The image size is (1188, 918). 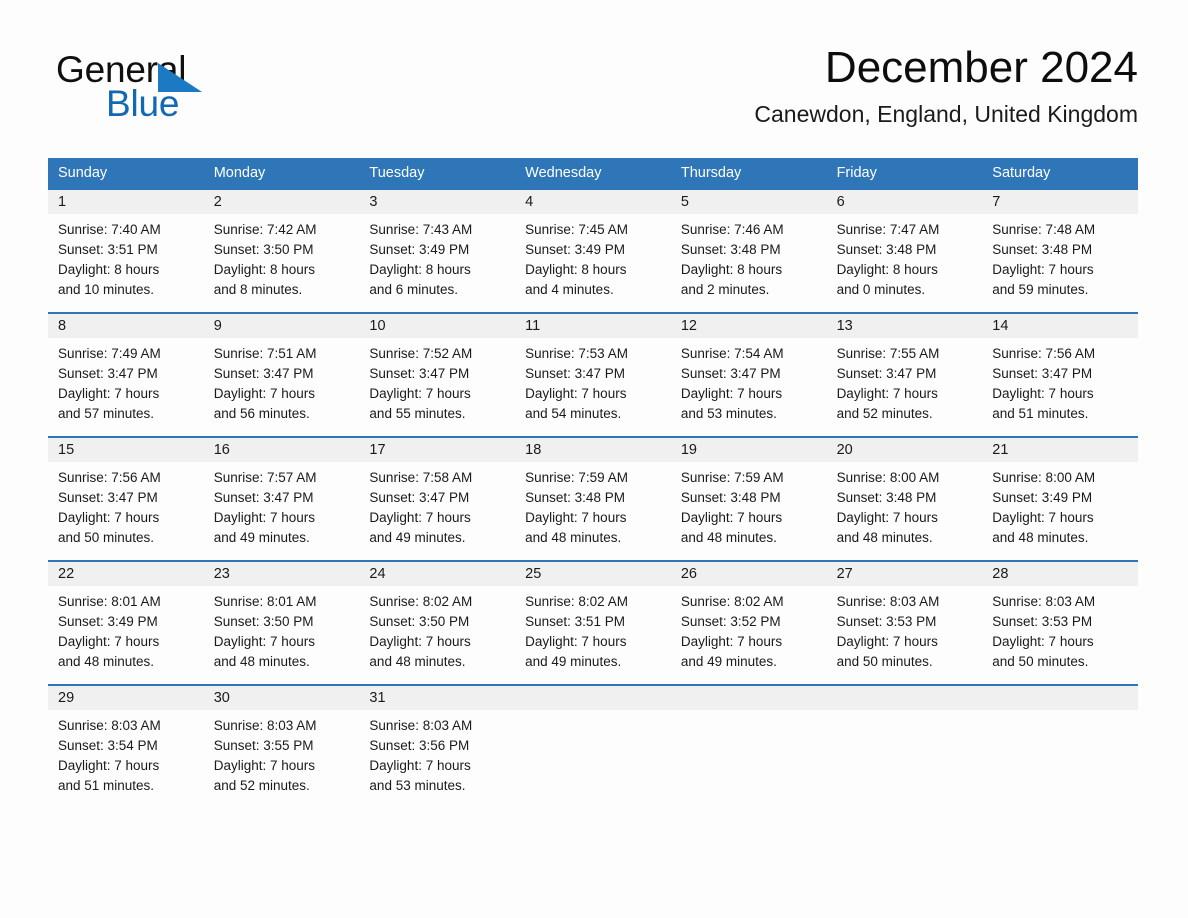 What do you see at coordinates (265, 353) in the screenshot?
I see `sunrise-text: Sunrise: 7:51 AM` at bounding box center [265, 353].